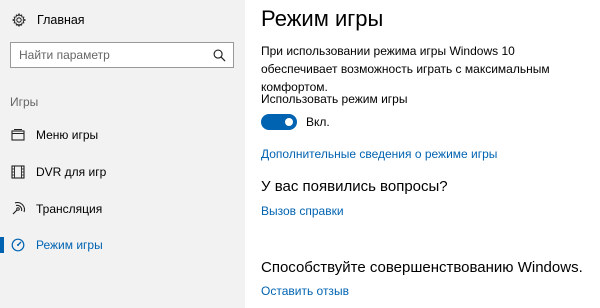 The image size is (600, 308). Describe the element at coordinates (67, 135) in the screenshot. I see `sidebar-item-label: Меню игры` at that location.